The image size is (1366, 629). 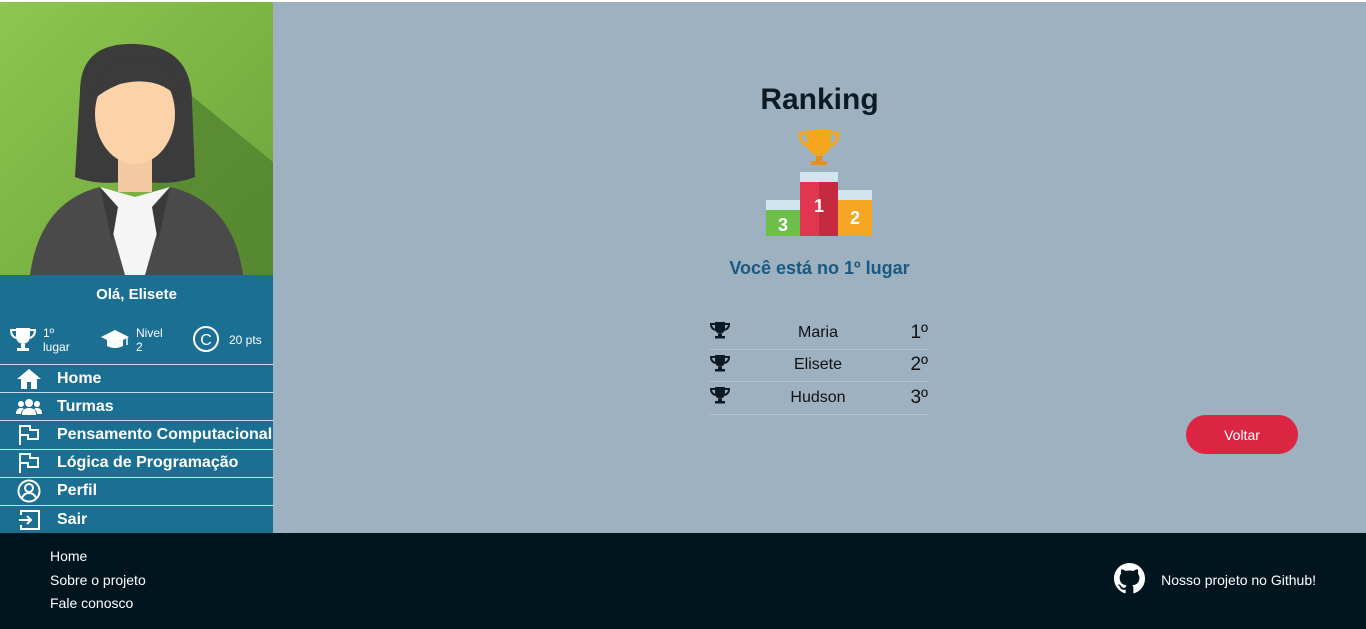 What do you see at coordinates (1242, 434) in the screenshot?
I see `back-button: Voltar` at bounding box center [1242, 434].